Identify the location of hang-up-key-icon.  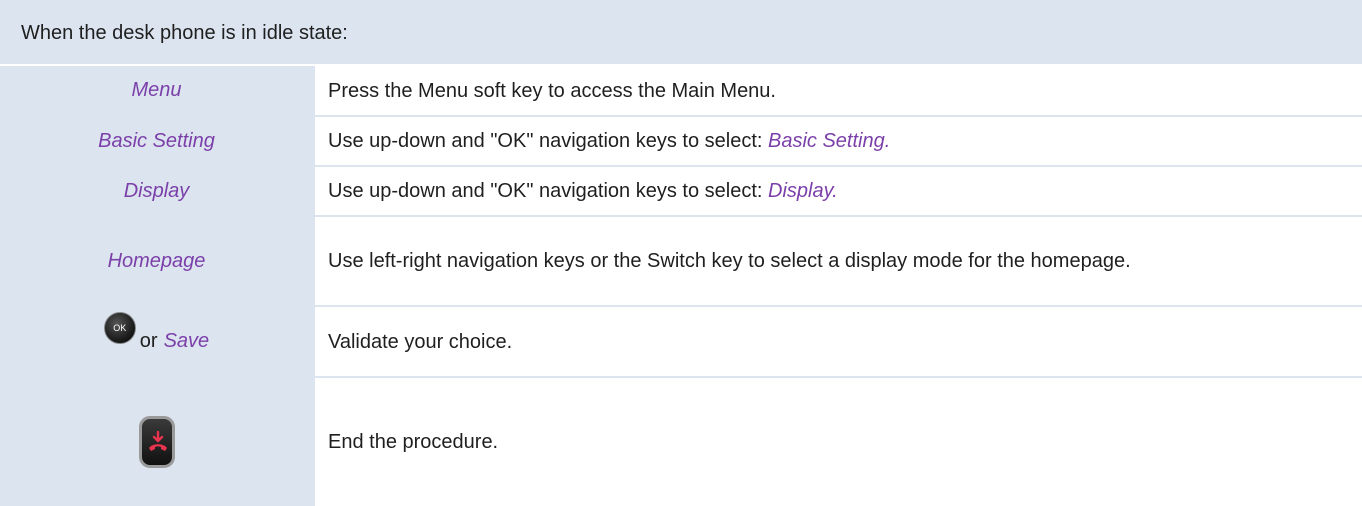
(156, 442).